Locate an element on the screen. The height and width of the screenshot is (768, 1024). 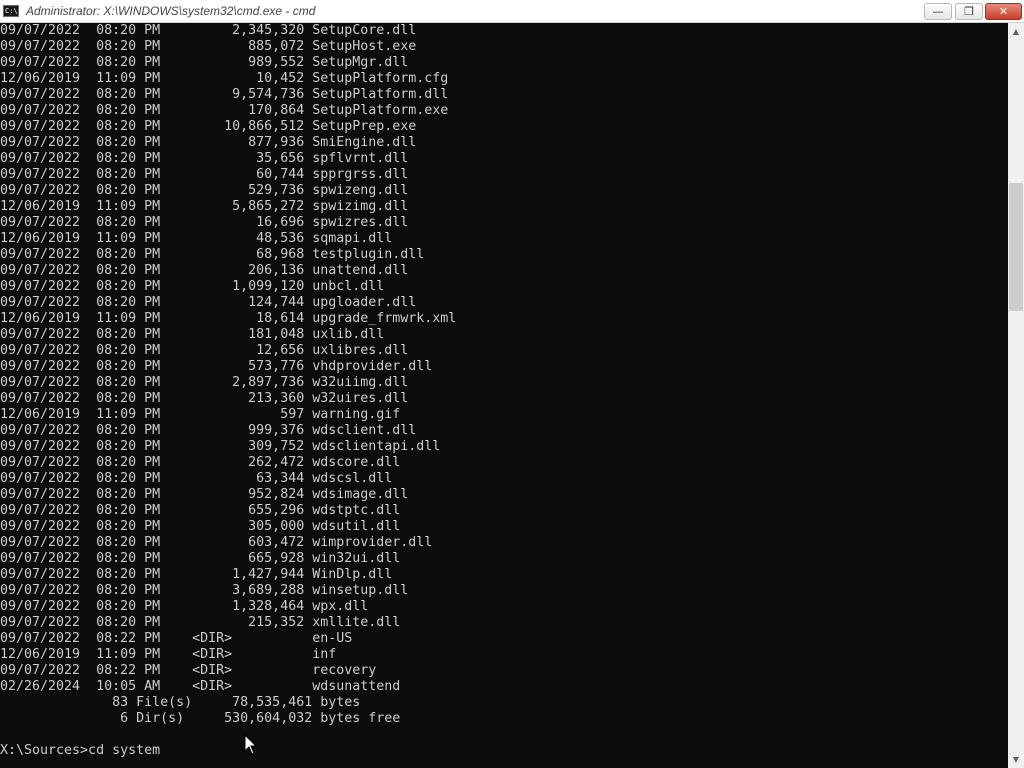
close-button: ✕ is located at coordinates (1003, 11).